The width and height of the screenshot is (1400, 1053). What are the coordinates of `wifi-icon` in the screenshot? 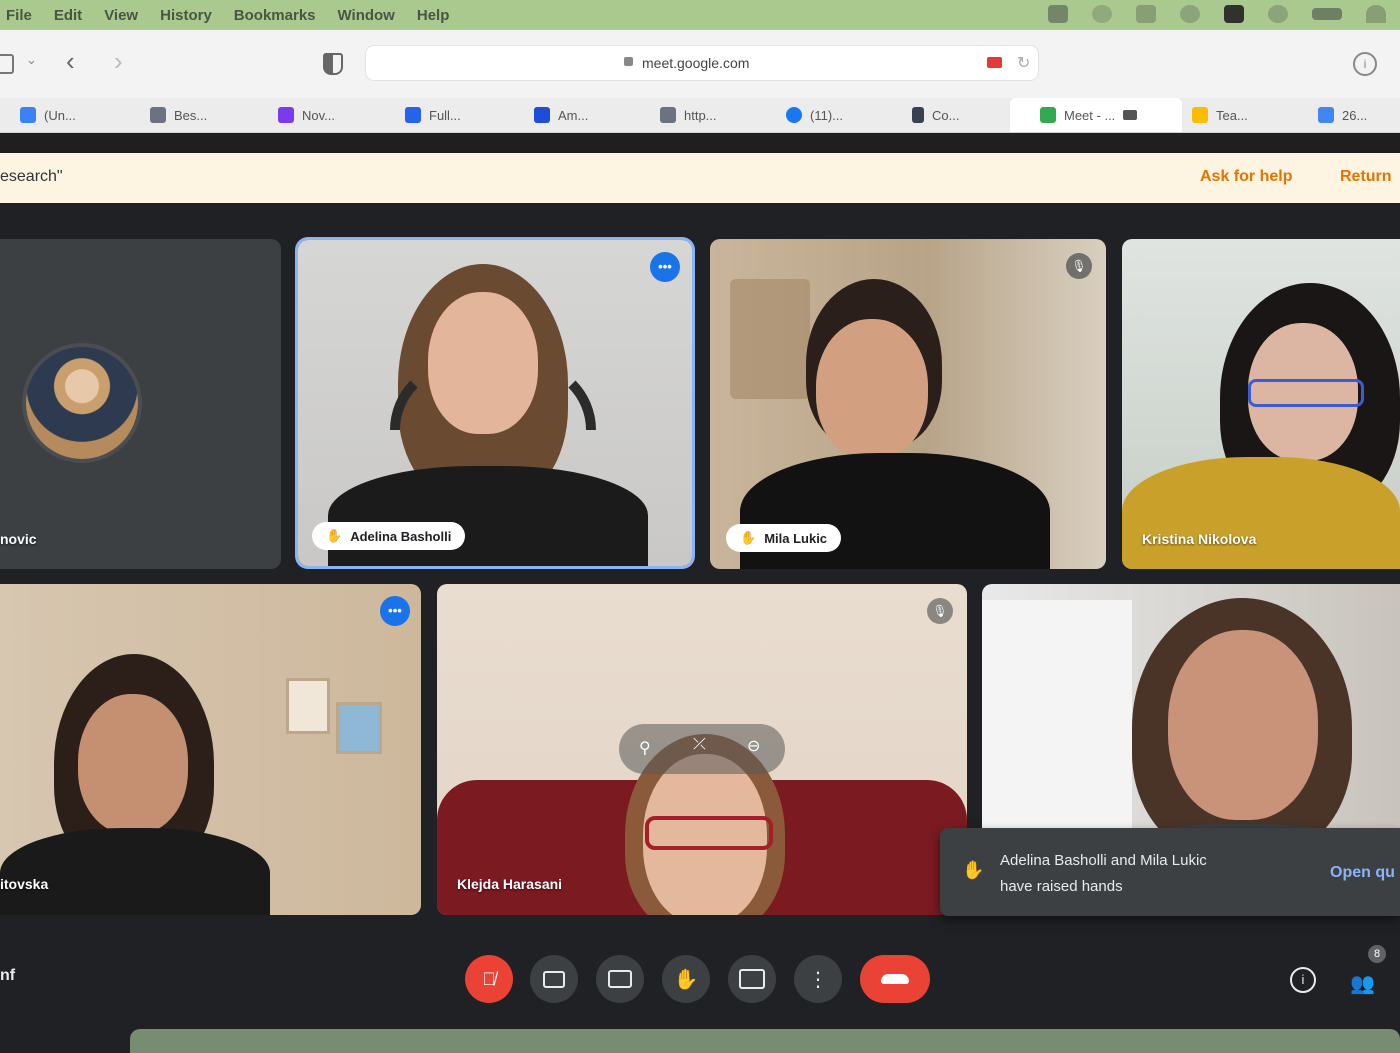 It's located at (1376, 14).